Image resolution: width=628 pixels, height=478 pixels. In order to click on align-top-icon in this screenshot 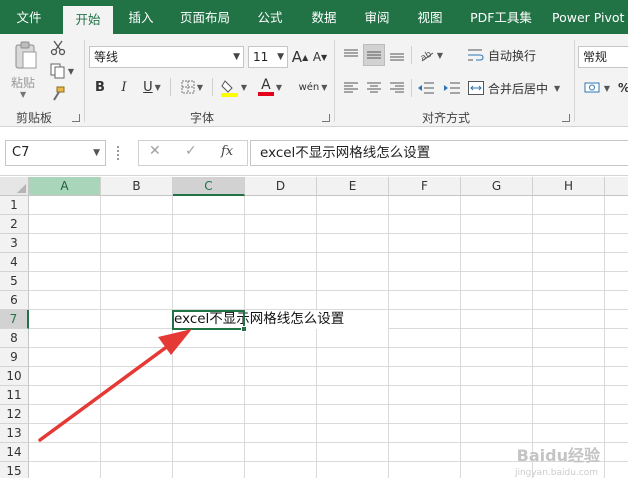, I will do `click(351, 53)`.